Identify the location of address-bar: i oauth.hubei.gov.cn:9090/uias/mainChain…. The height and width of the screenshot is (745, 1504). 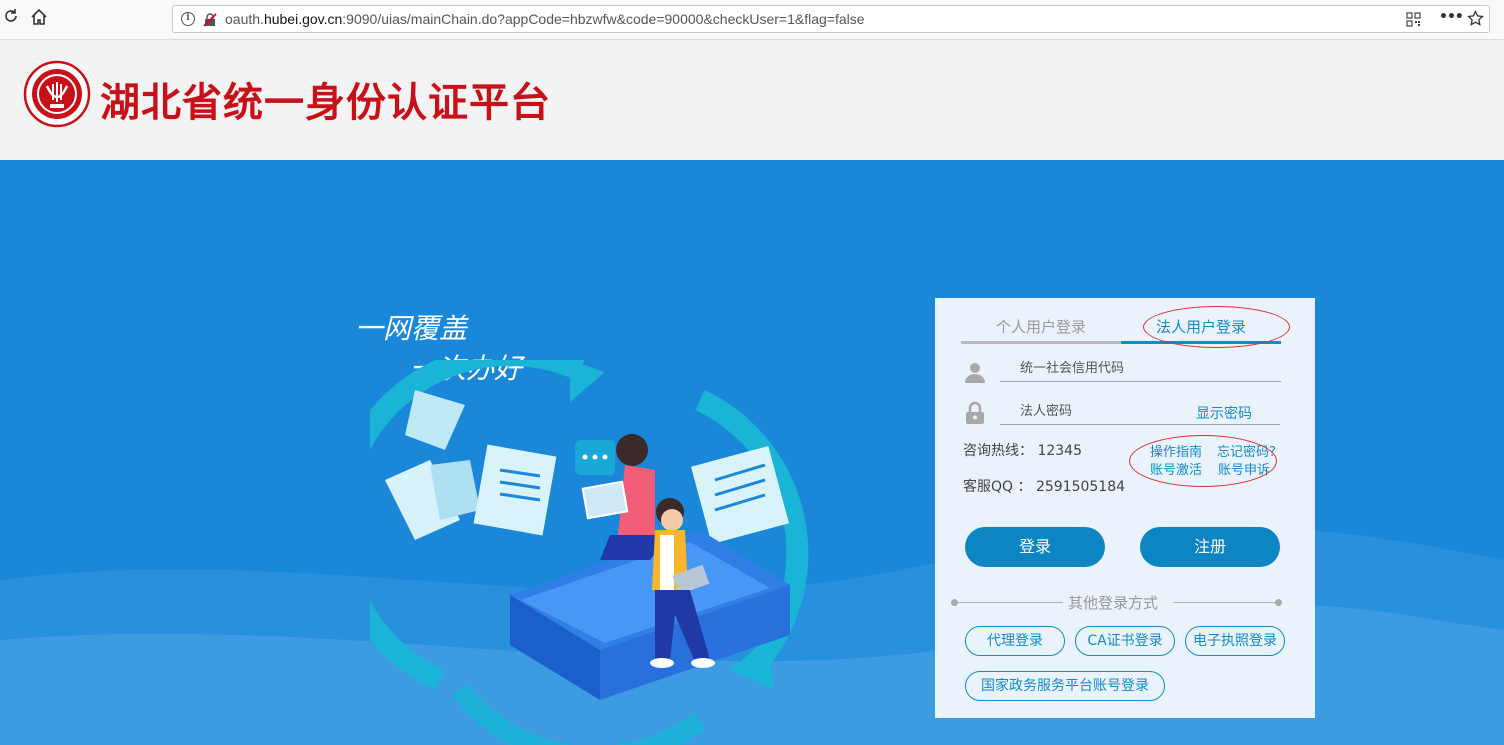
(831, 19).